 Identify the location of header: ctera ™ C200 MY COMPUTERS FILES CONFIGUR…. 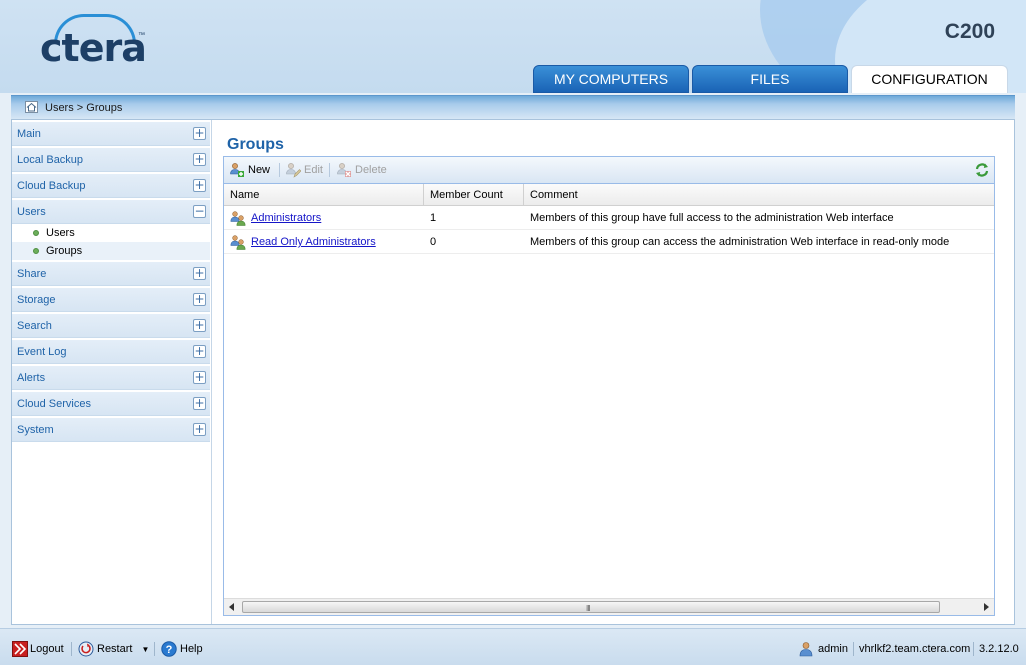
(513, 46).